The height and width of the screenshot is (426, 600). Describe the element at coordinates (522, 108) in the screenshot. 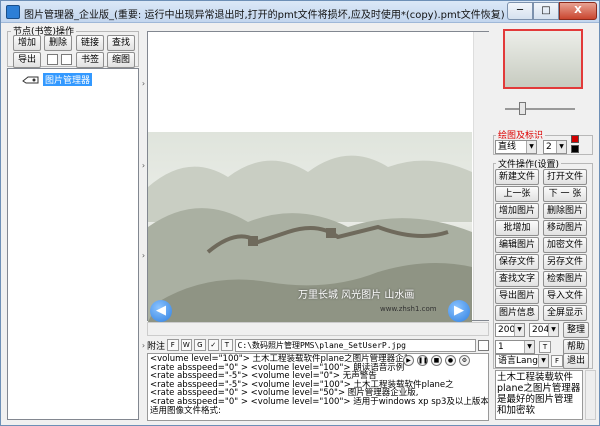

I see `slider-thumb` at that location.